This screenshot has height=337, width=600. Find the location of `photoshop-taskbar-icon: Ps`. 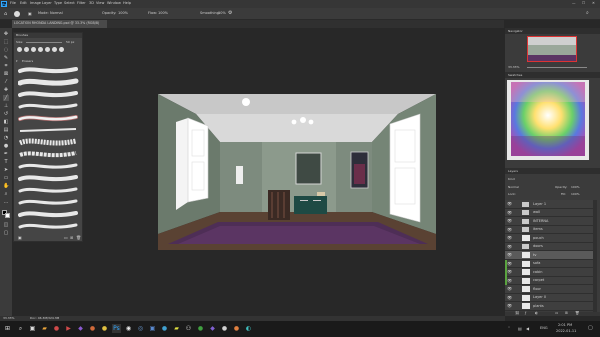

photoshop-taskbar-icon: Ps is located at coordinates (116, 328).